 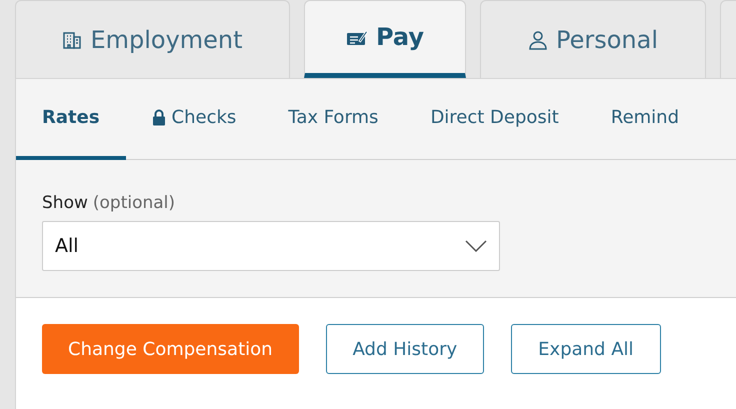 I want to click on building-icon, so click(x=72, y=40).